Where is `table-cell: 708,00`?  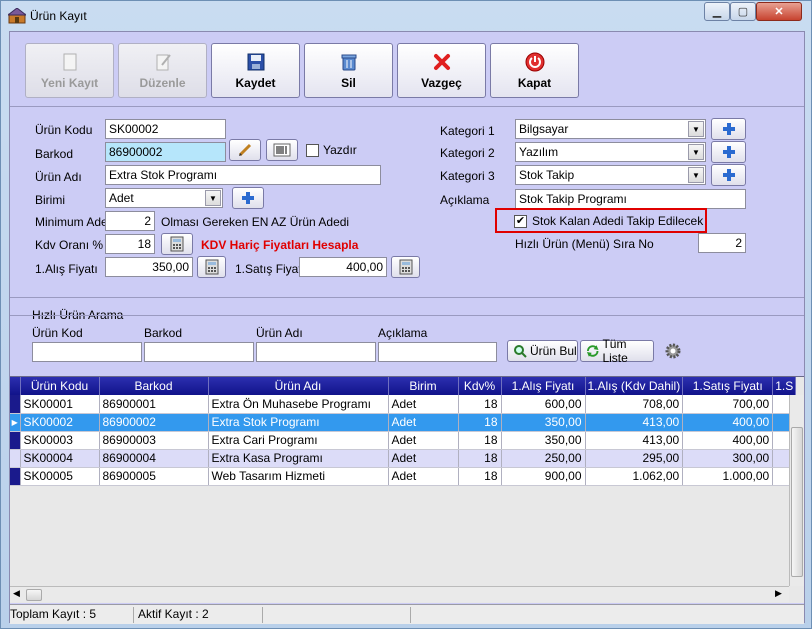 table-cell: 708,00 is located at coordinates (634, 404).